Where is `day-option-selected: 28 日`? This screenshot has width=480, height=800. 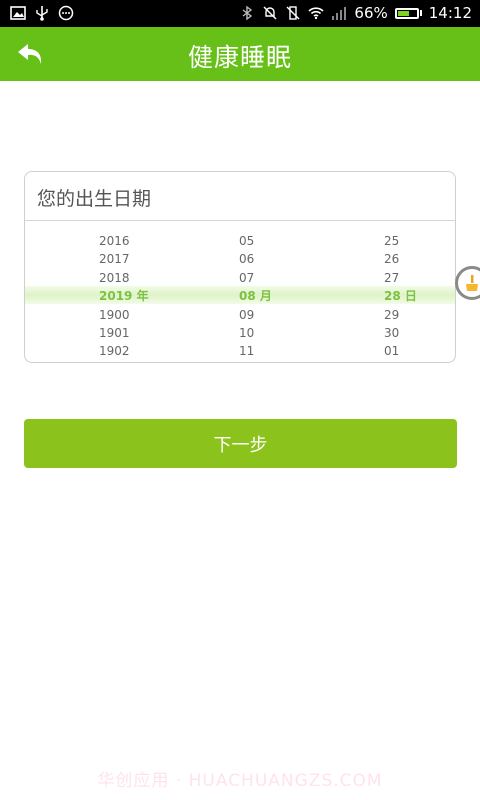 day-option-selected: 28 日 is located at coordinates (419, 296).